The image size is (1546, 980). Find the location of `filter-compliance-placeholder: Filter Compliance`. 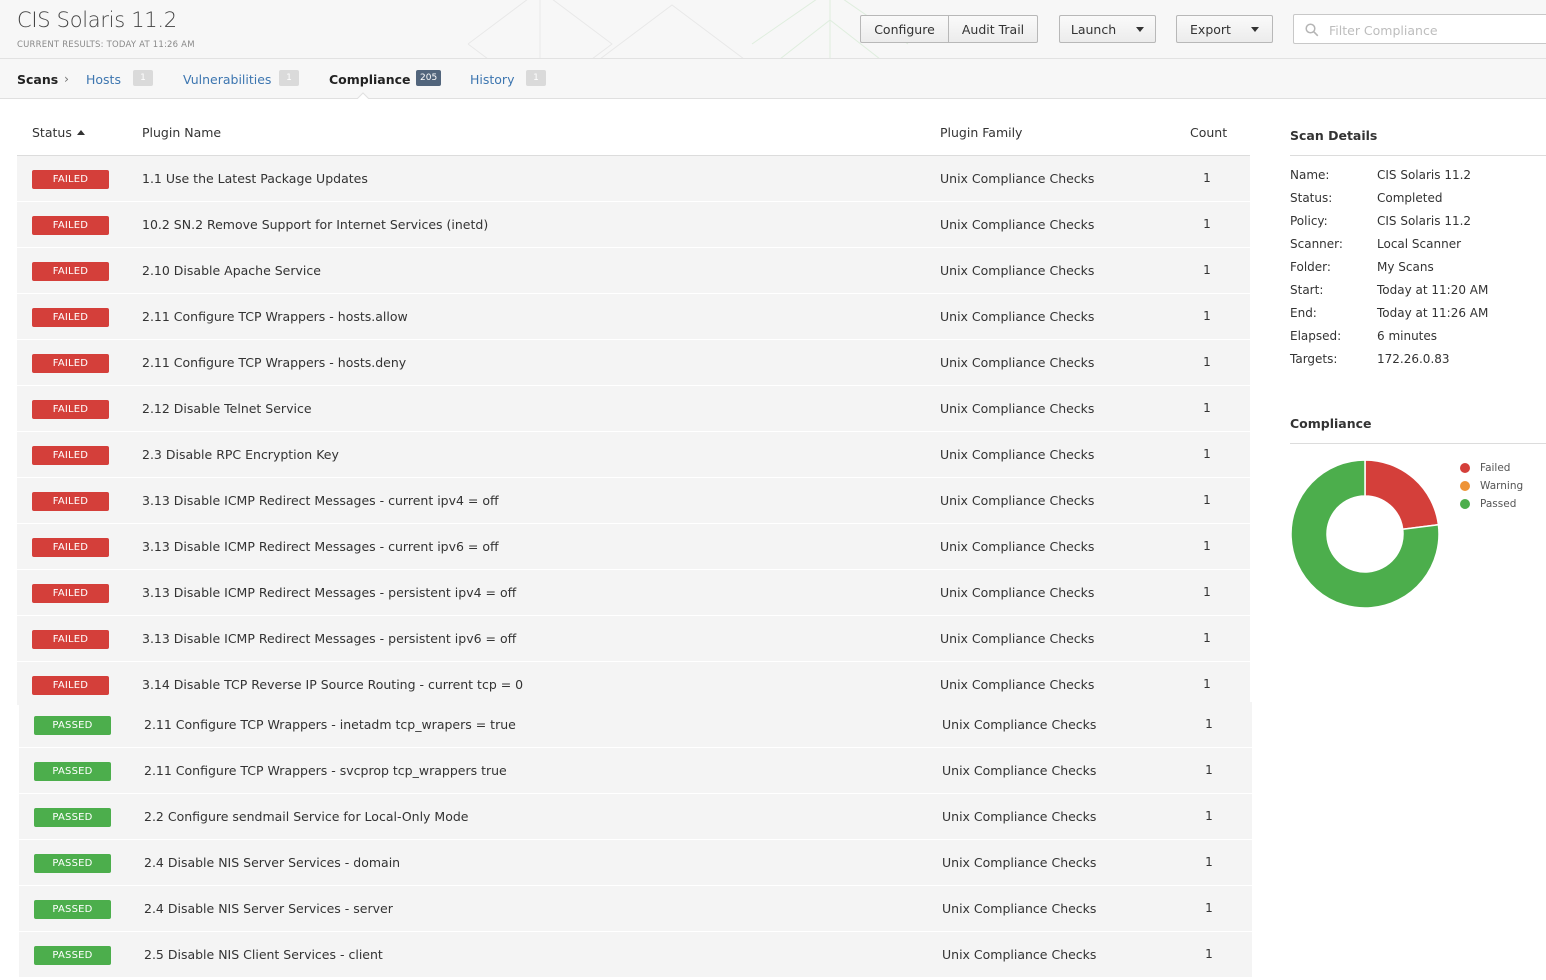

filter-compliance-placeholder: Filter Compliance is located at coordinates (1383, 30).